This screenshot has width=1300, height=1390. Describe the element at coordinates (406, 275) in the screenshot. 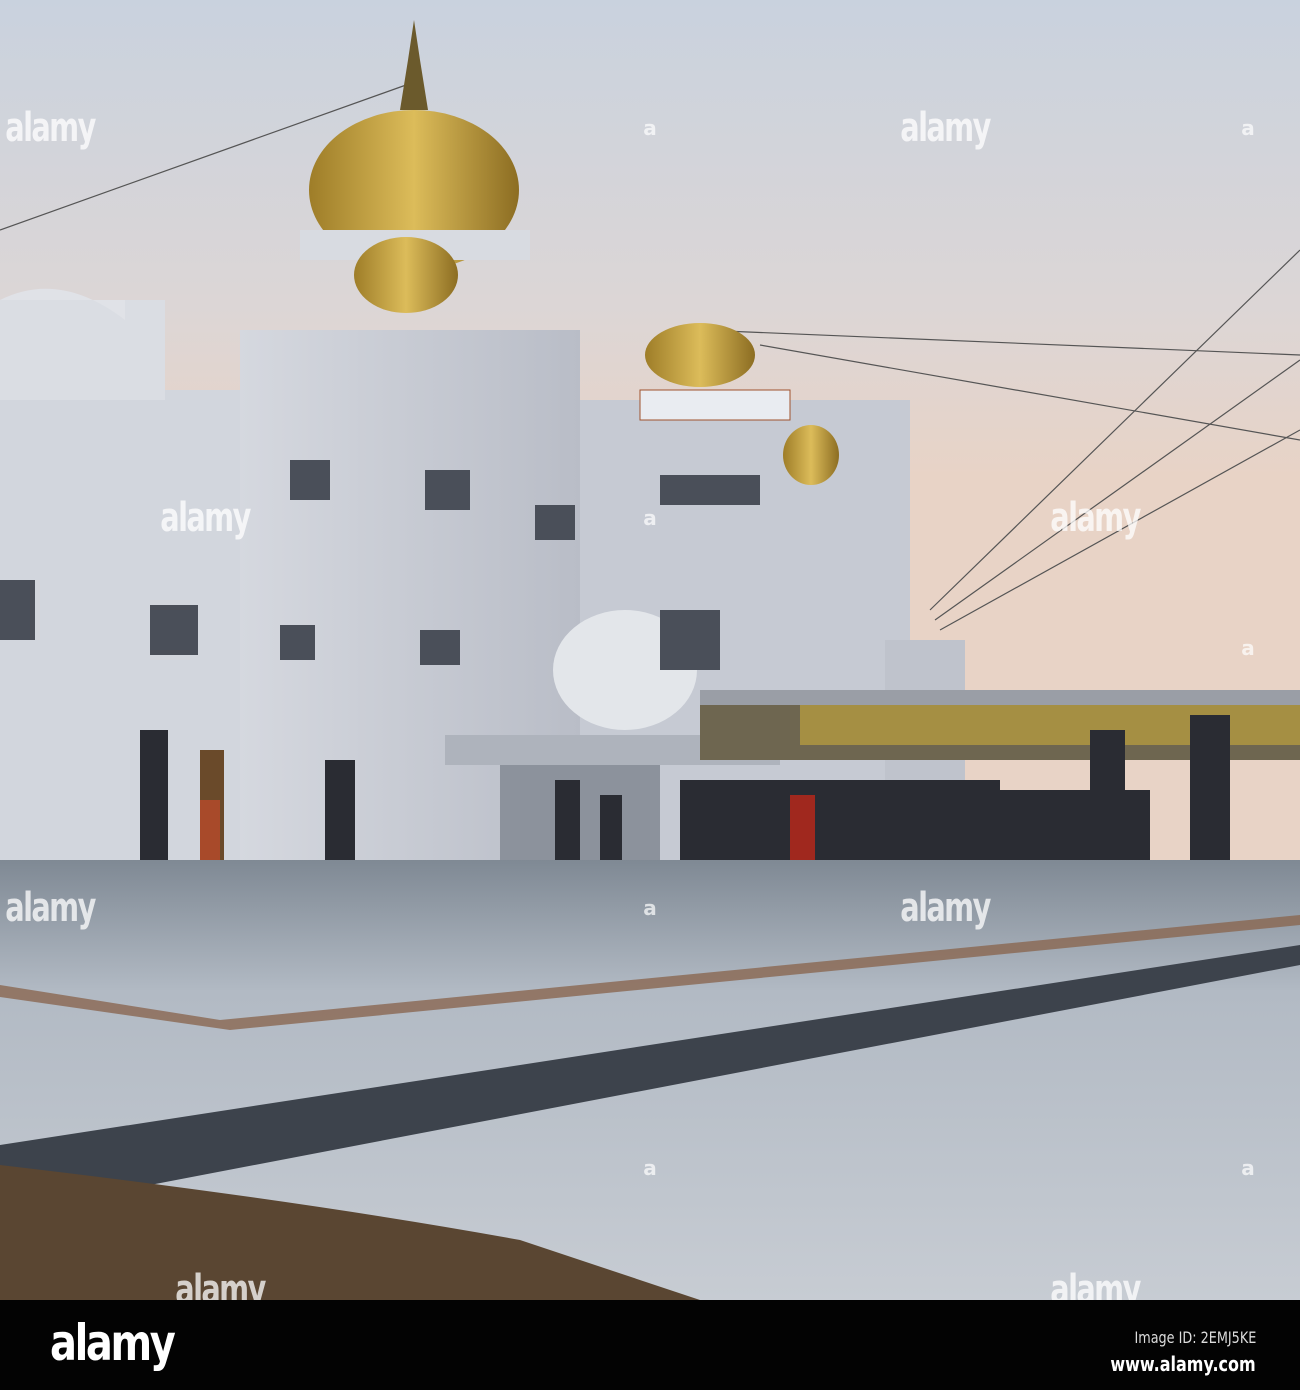

I see `small-golden-dome` at that location.